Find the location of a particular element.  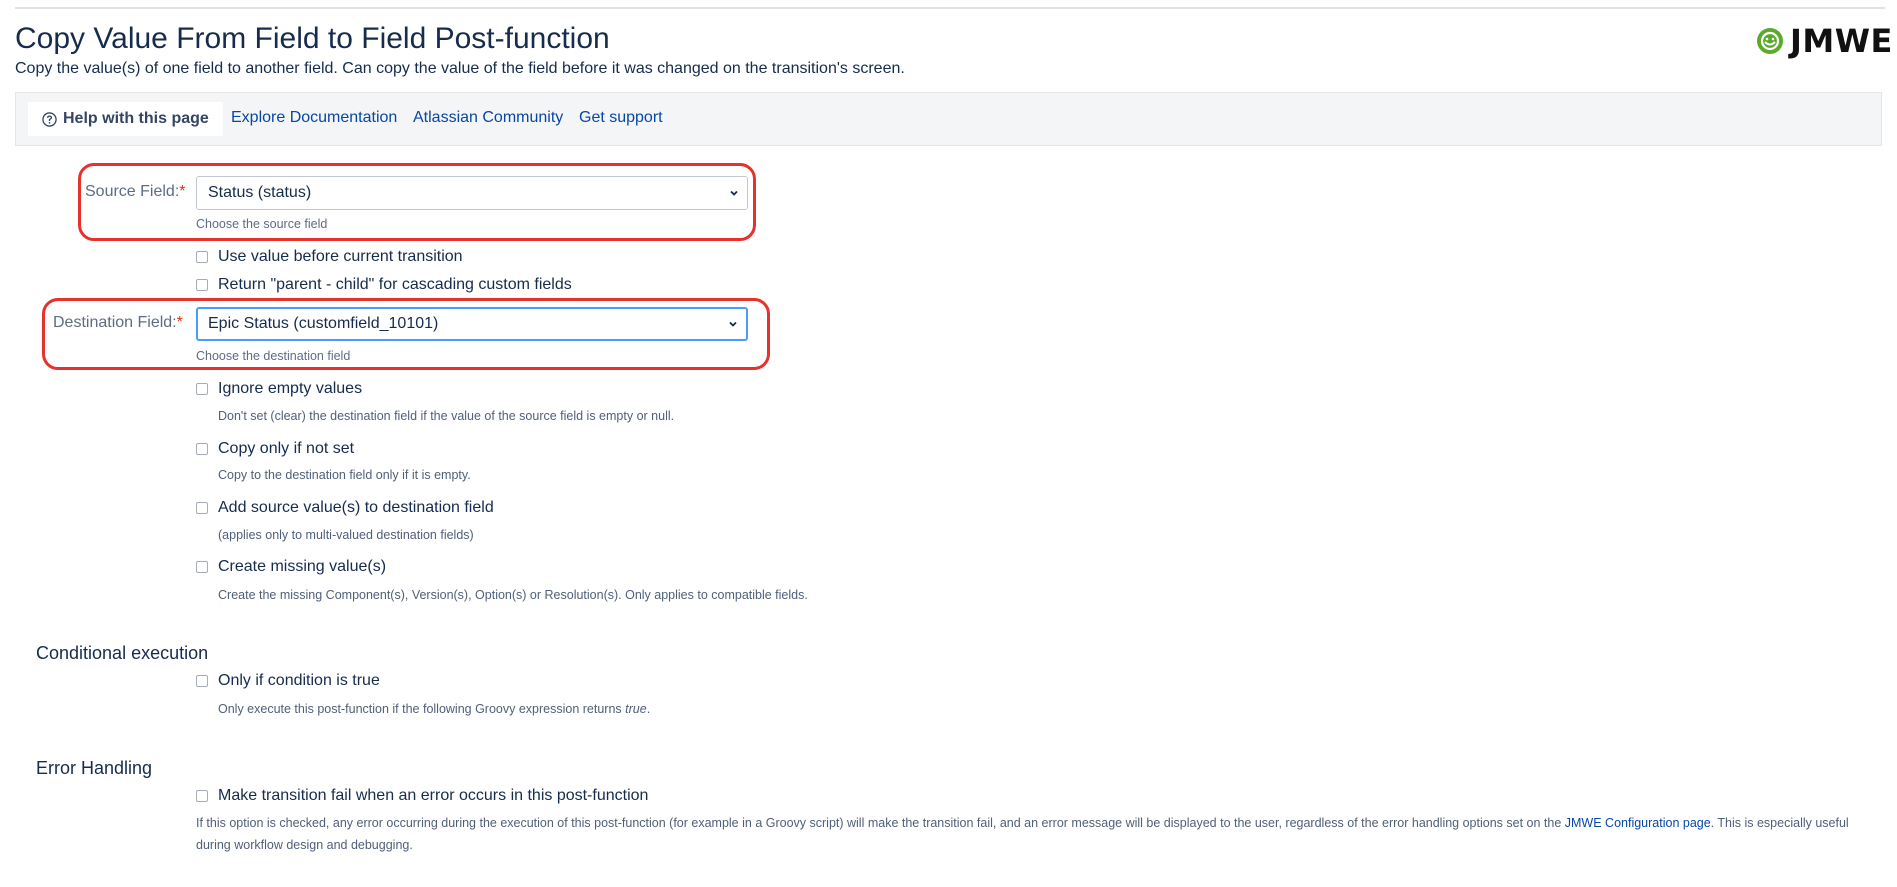

return-parent-child-checkbox is located at coordinates (202, 285).